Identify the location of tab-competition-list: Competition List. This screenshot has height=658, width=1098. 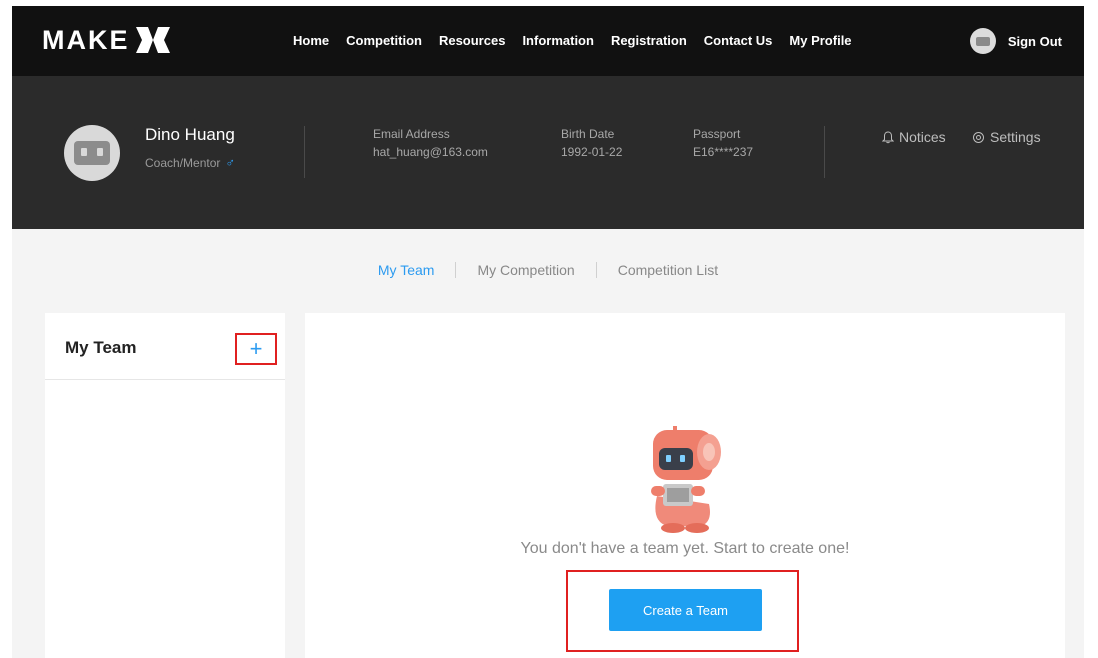
(668, 270).